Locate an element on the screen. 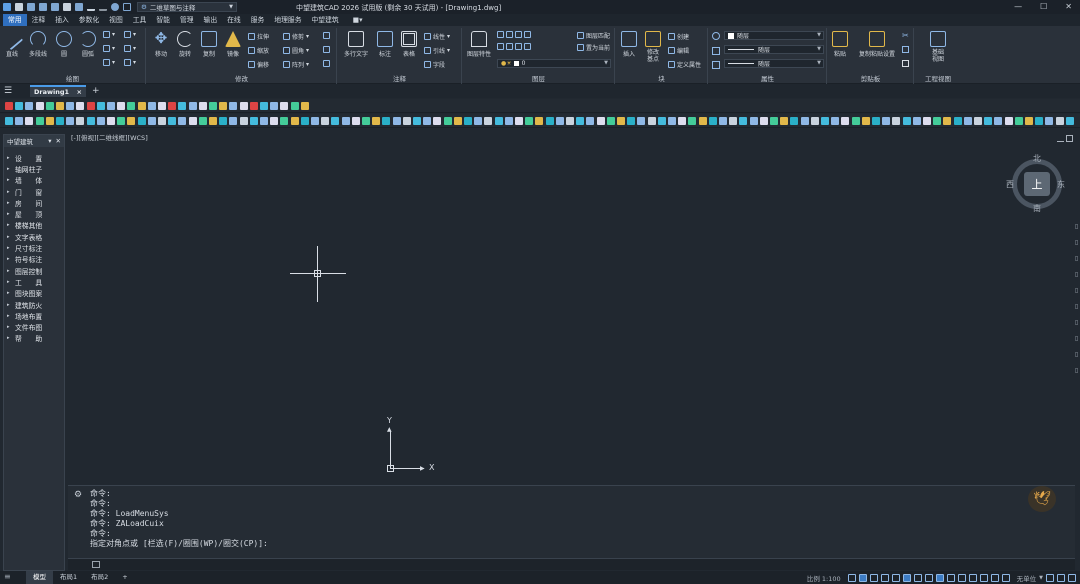 The width and height of the screenshot is (1080, 584). line-button: 直线 is located at coordinates (12, 42).